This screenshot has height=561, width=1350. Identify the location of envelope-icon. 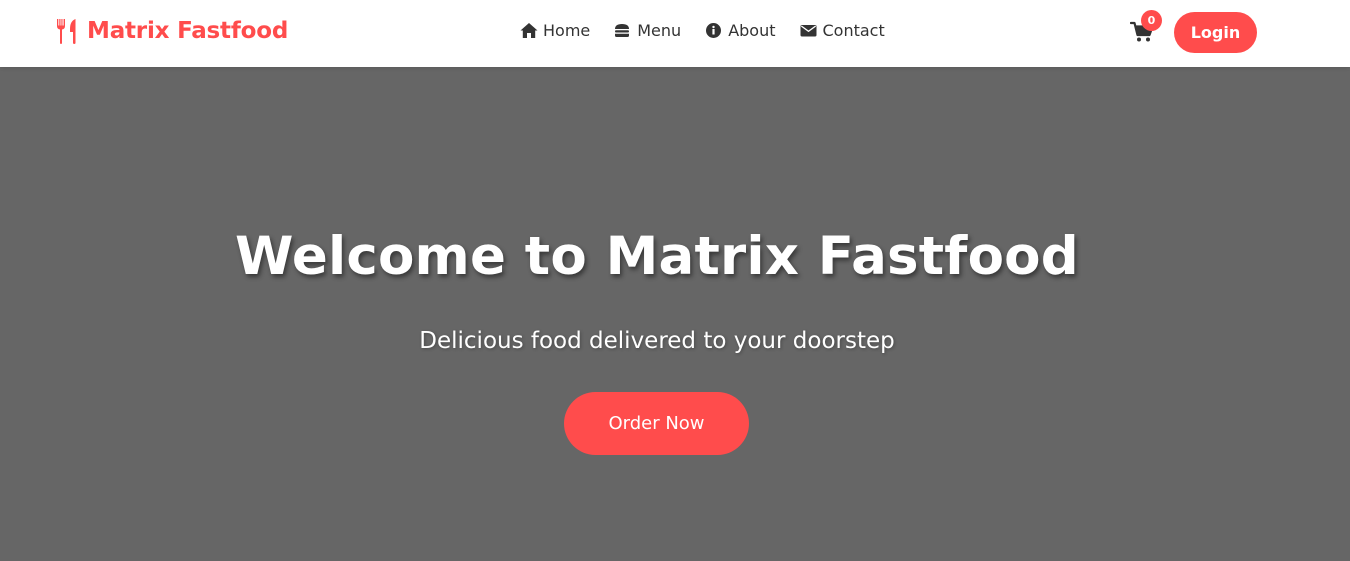
(808, 30).